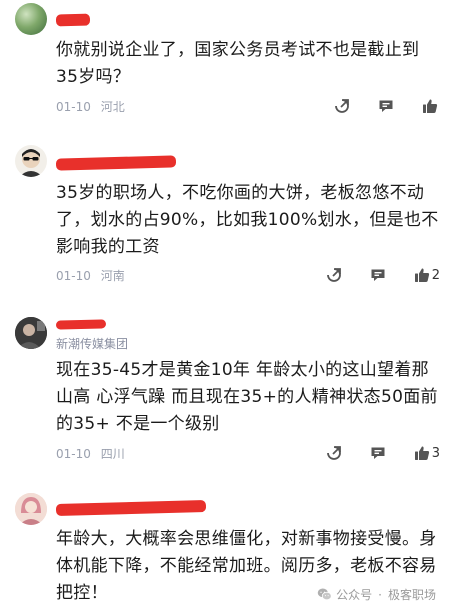 The width and height of the screenshot is (450, 615). What do you see at coordinates (112, 107) in the screenshot?
I see `comment-location: 河北` at bounding box center [112, 107].